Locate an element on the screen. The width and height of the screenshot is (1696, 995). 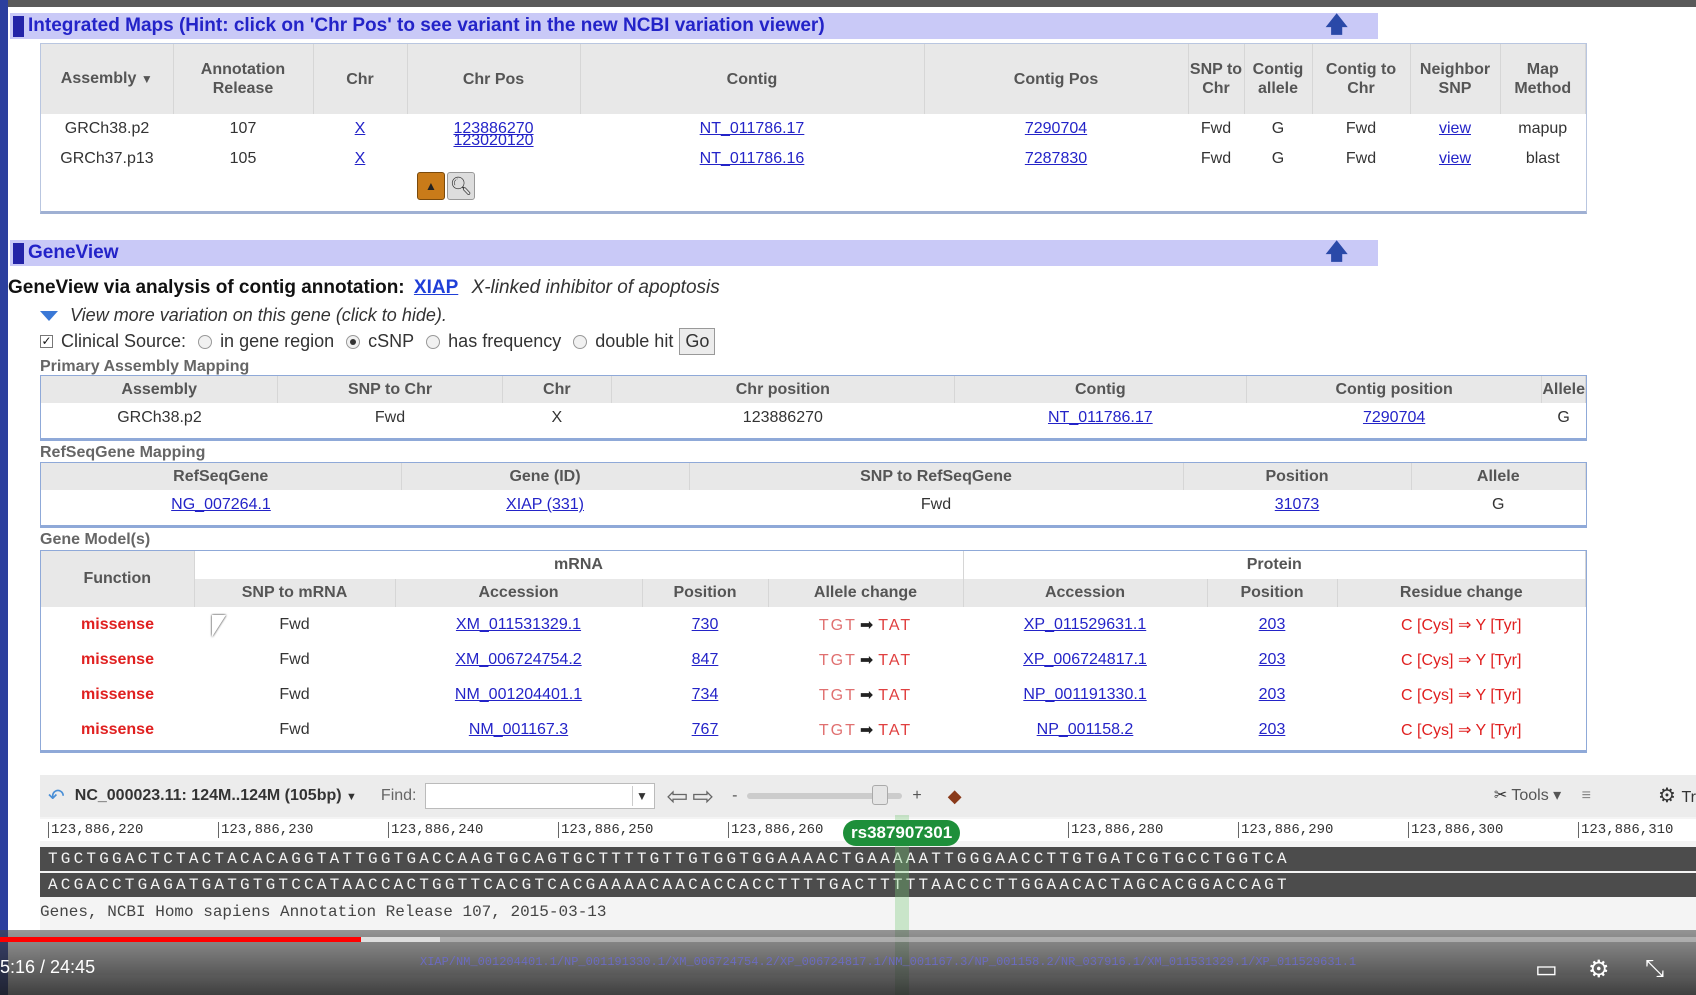
radio-has-frequency is located at coordinates (433, 341).